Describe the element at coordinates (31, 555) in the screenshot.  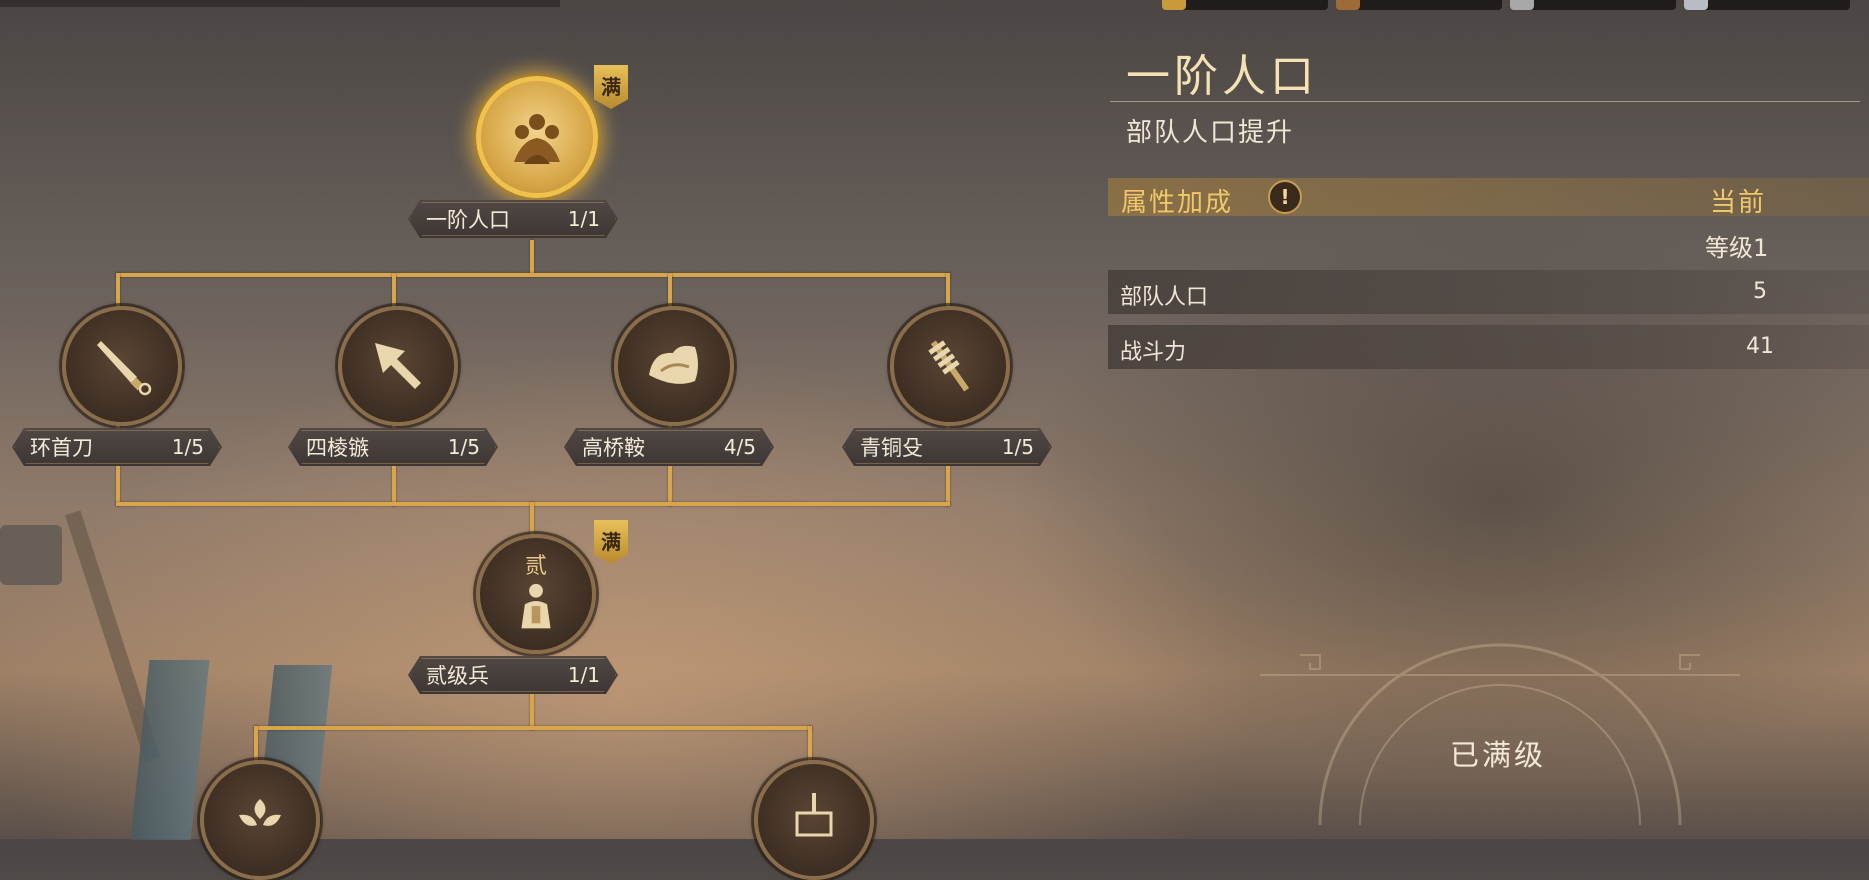
I see `scenery-wheel` at that location.